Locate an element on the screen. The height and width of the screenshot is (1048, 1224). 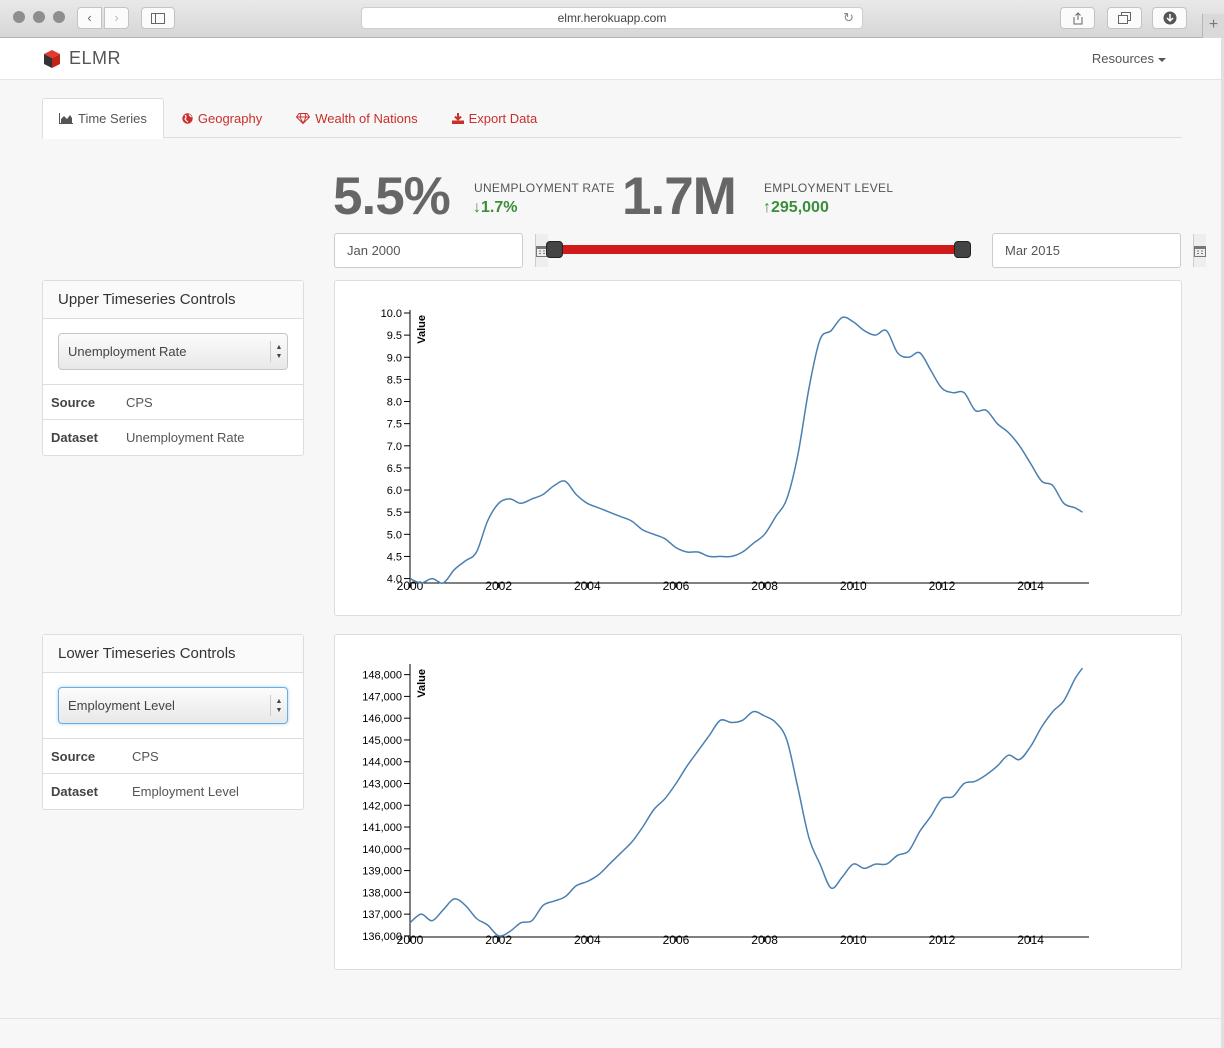
end-date-calendar-button is located at coordinates (1199, 250).